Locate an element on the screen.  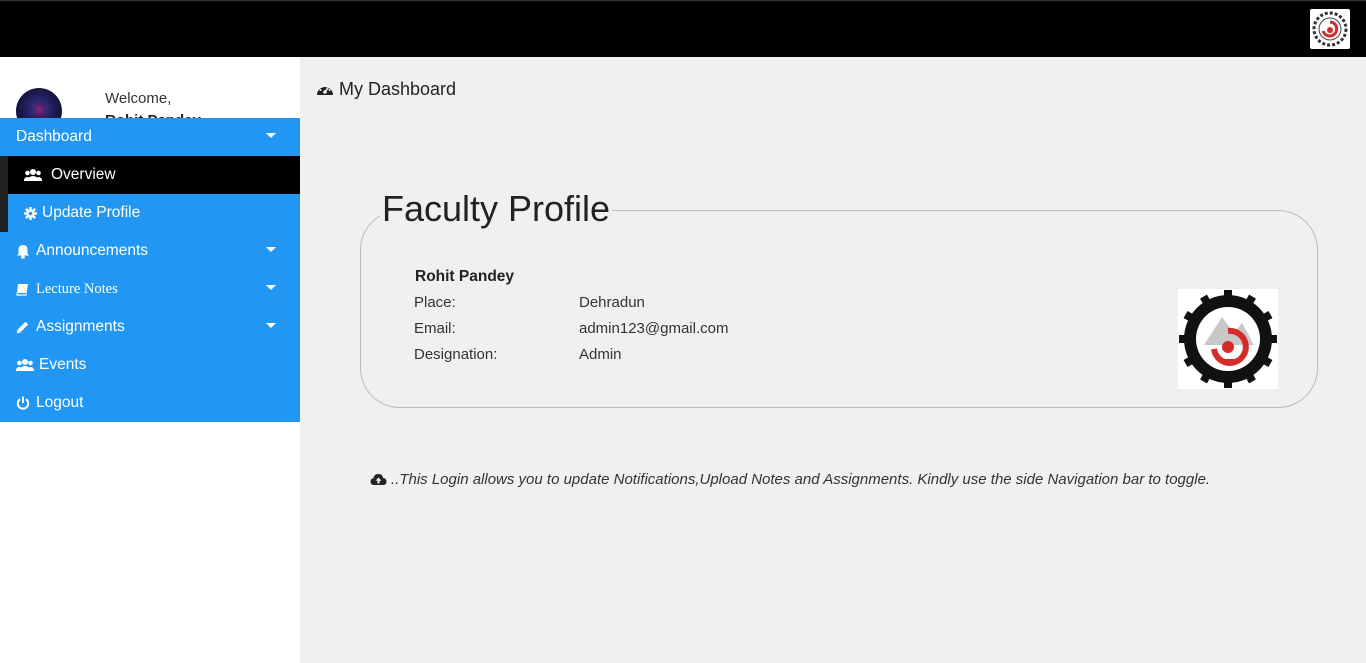
nav-overview: Overview is located at coordinates (154, 175).